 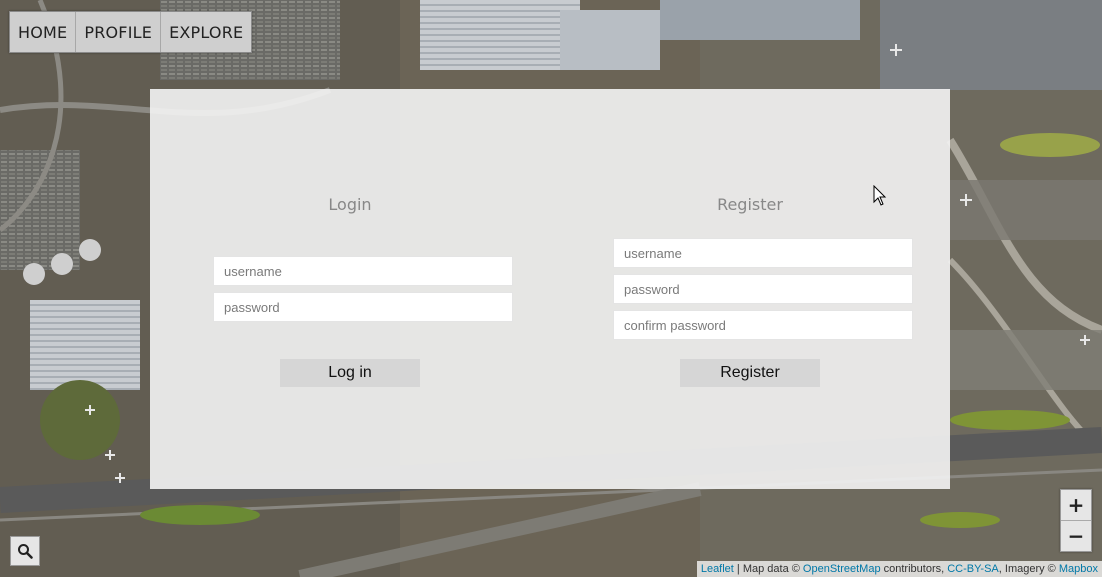 I want to click on attribution-text-imagery: , Imagery ©, so click(x=1028, y=569).